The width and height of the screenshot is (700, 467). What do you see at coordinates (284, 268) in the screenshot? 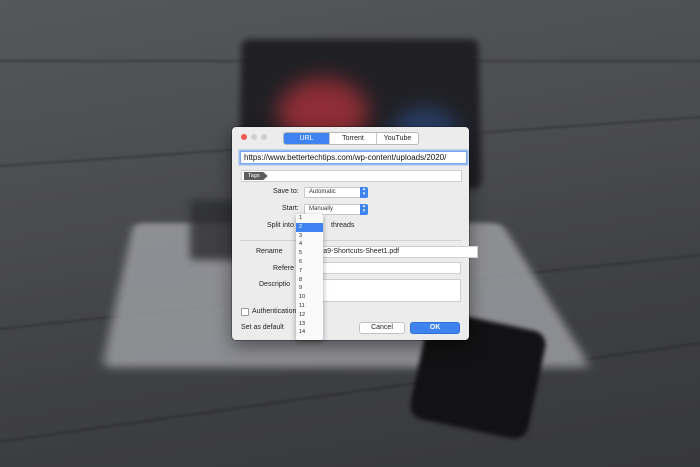
I see `referer-label: Refere` at bounding box center [284, 268].